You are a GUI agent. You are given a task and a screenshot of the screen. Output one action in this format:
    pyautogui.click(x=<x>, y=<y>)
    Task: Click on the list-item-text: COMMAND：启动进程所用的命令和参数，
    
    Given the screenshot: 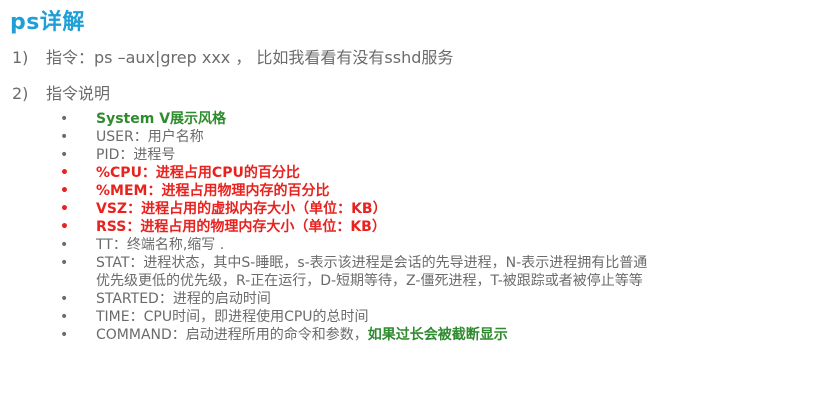 What is the action you would take?
    pyautogui.click(x=232, y=335)
    